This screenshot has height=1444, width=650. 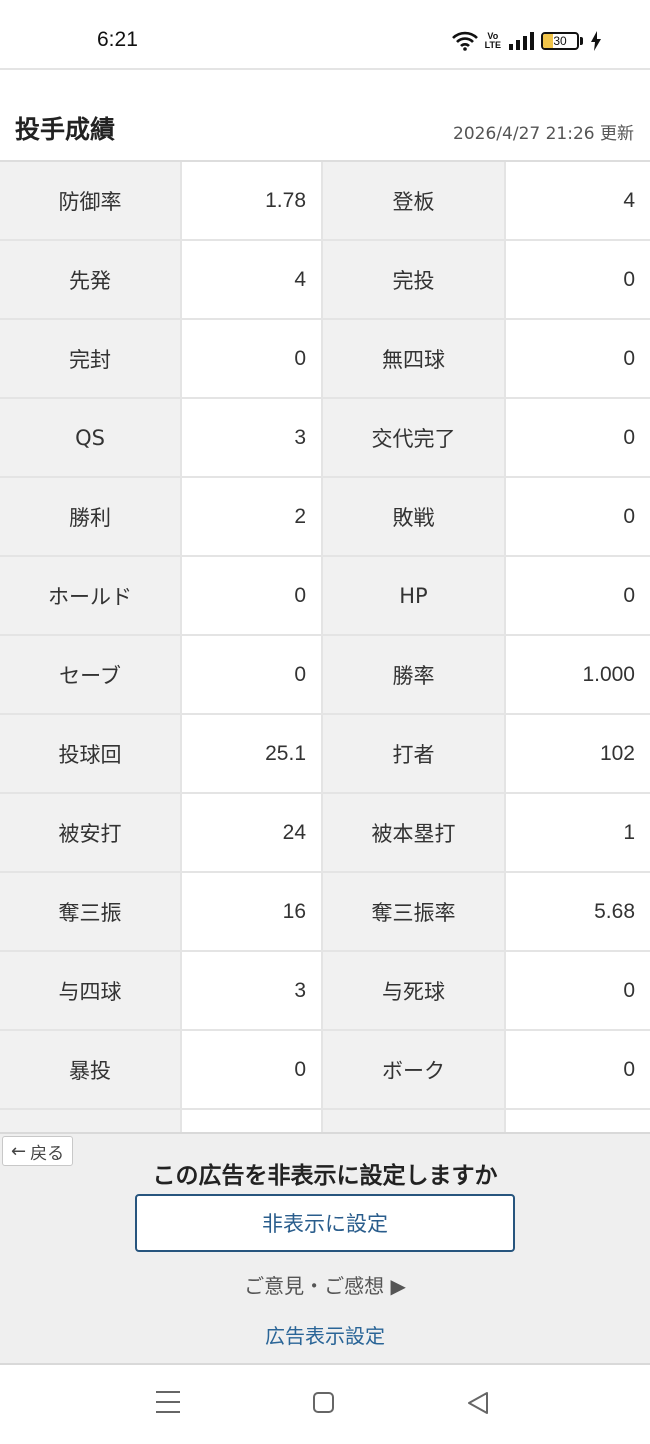 I want to click on table-row: 勝利 2 敗戦 0, so click(x=325, y=517).